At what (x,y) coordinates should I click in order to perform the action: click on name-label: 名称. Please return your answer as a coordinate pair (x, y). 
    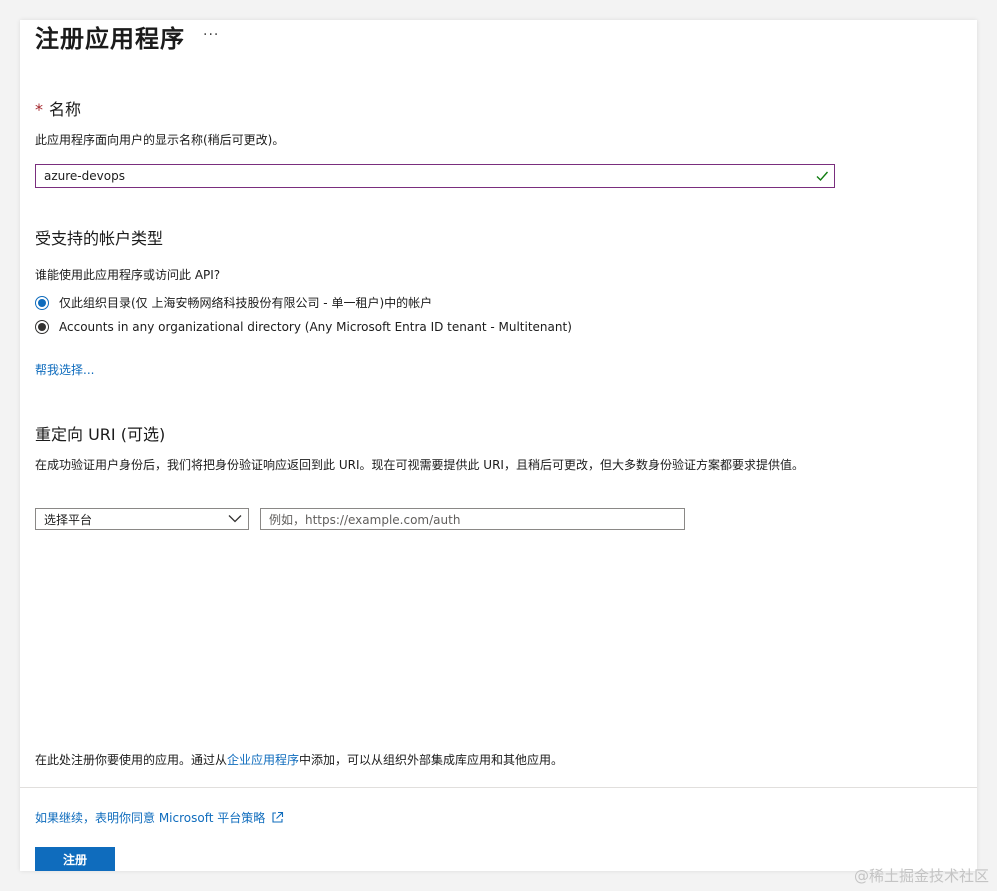
    Looking at the image, I should click on (65, 109).